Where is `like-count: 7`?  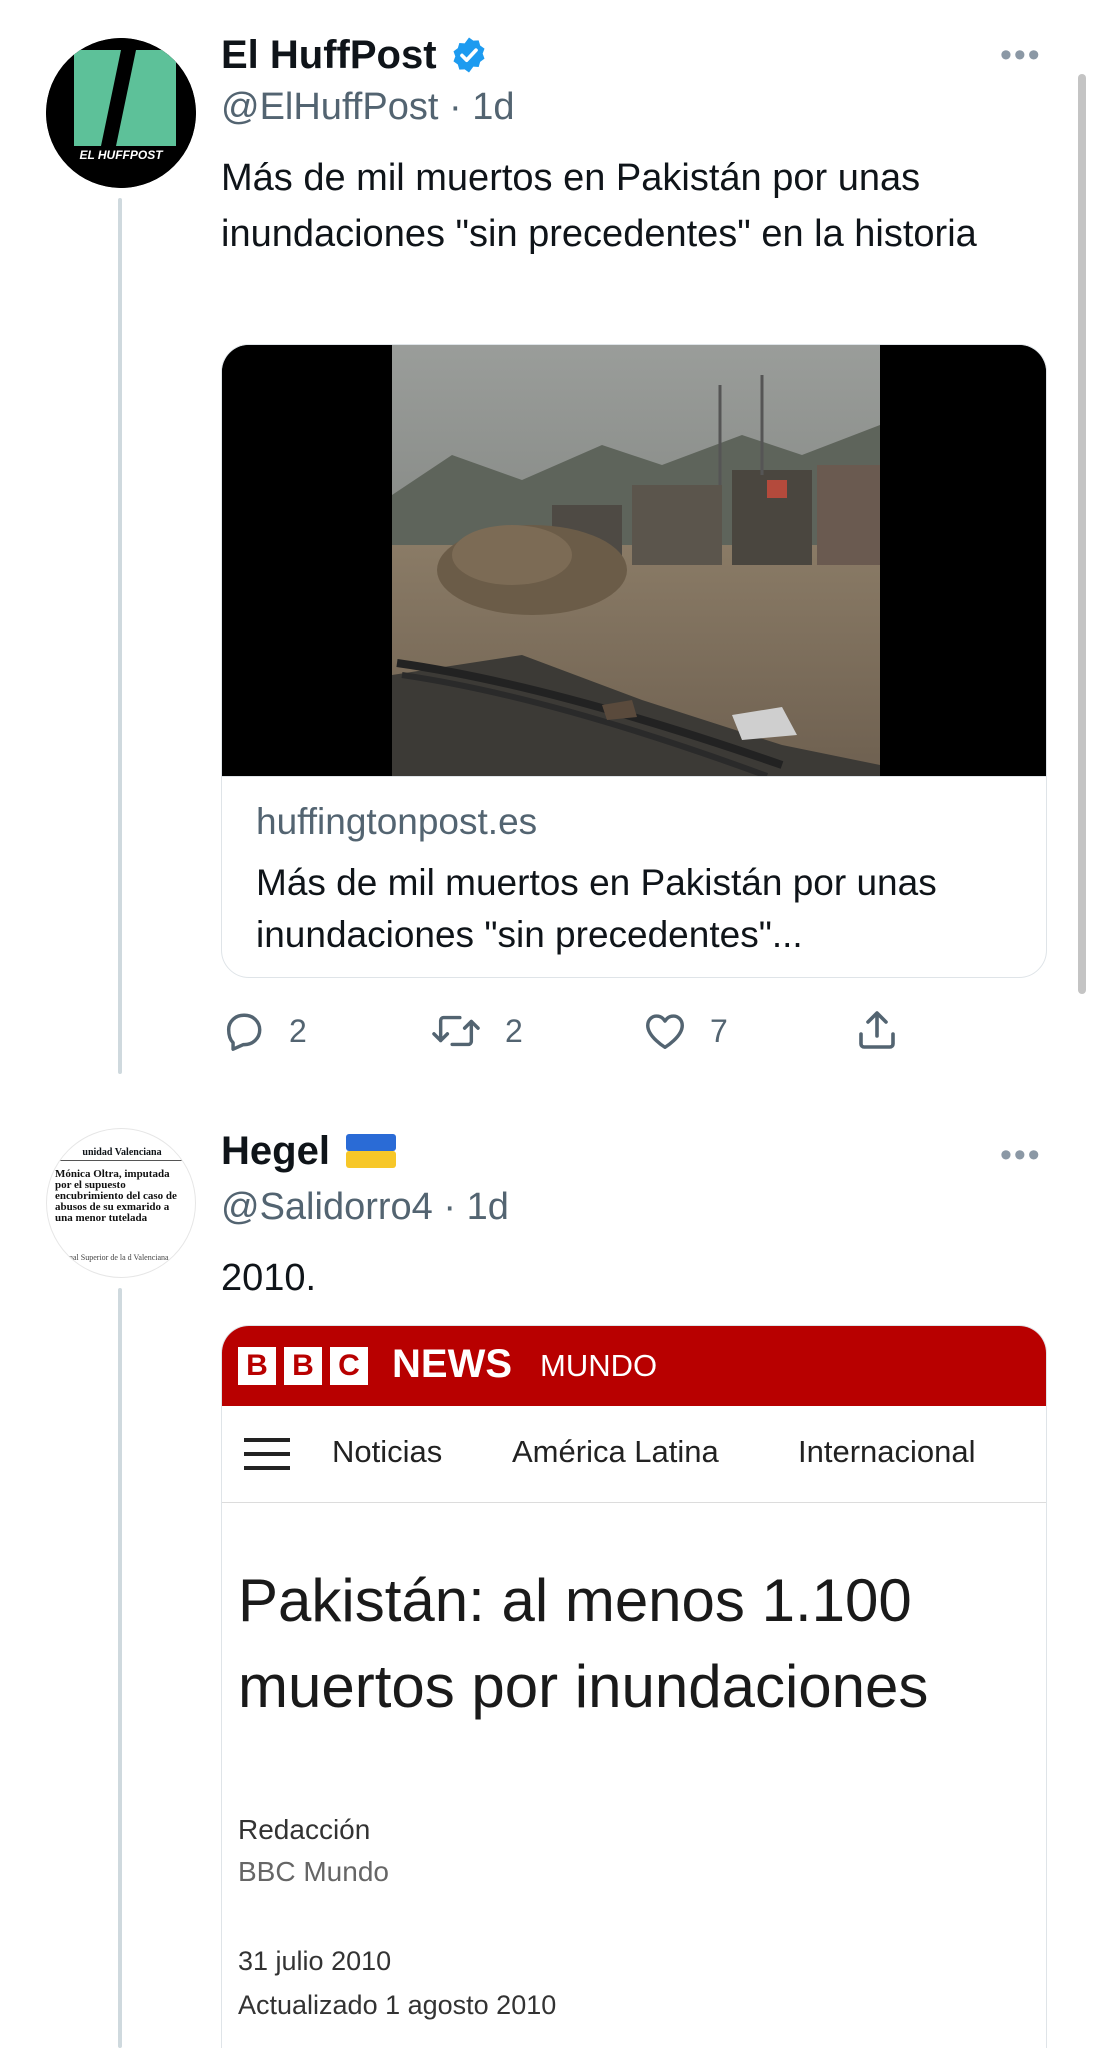 like-count: 7 is located at coordinates (719, 1030).